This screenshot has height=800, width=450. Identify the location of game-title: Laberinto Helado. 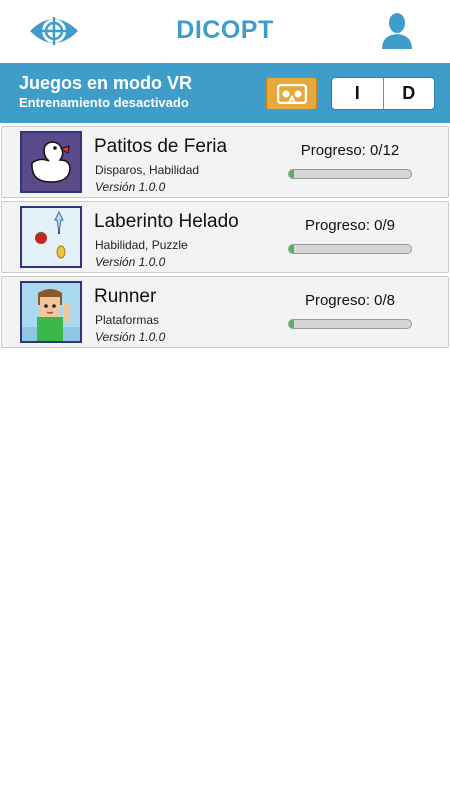
(166, 221).